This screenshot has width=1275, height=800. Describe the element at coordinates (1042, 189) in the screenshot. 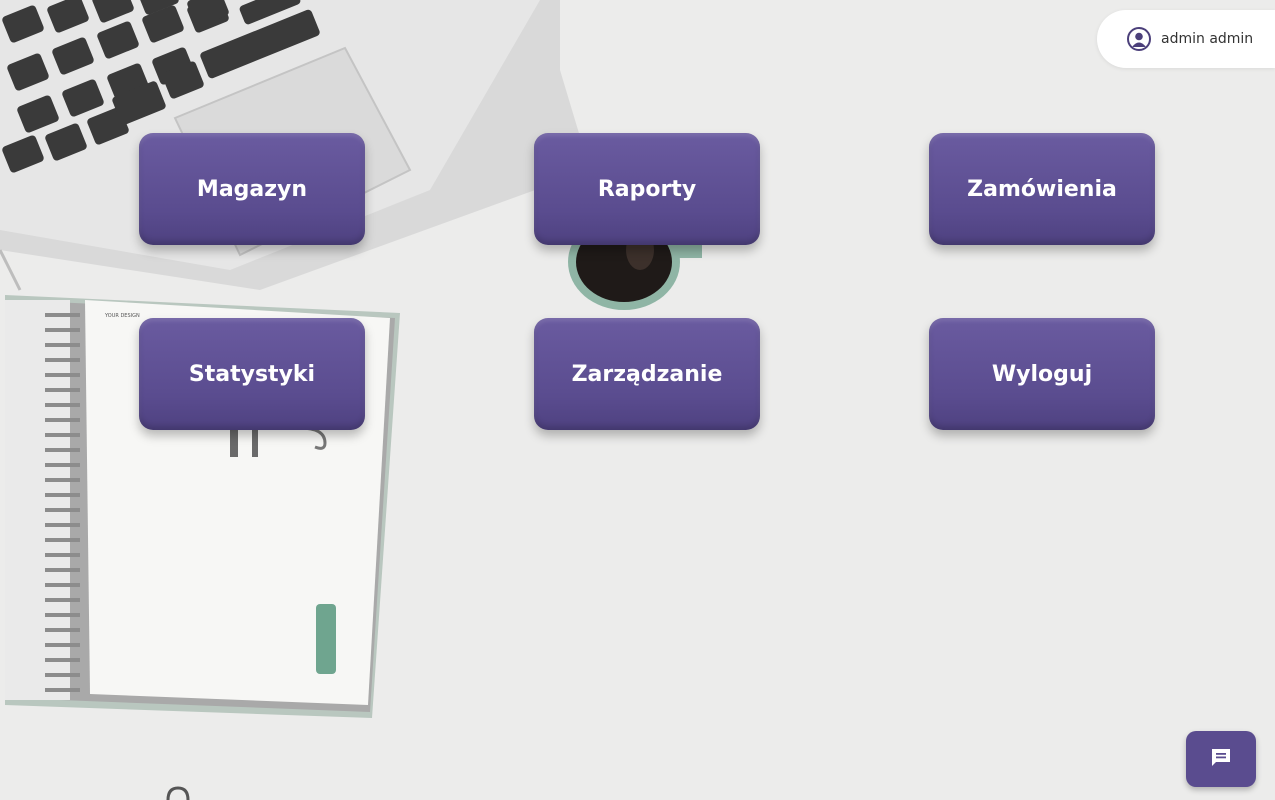

I see `zamowienia-button: Zamówienia` at that location.